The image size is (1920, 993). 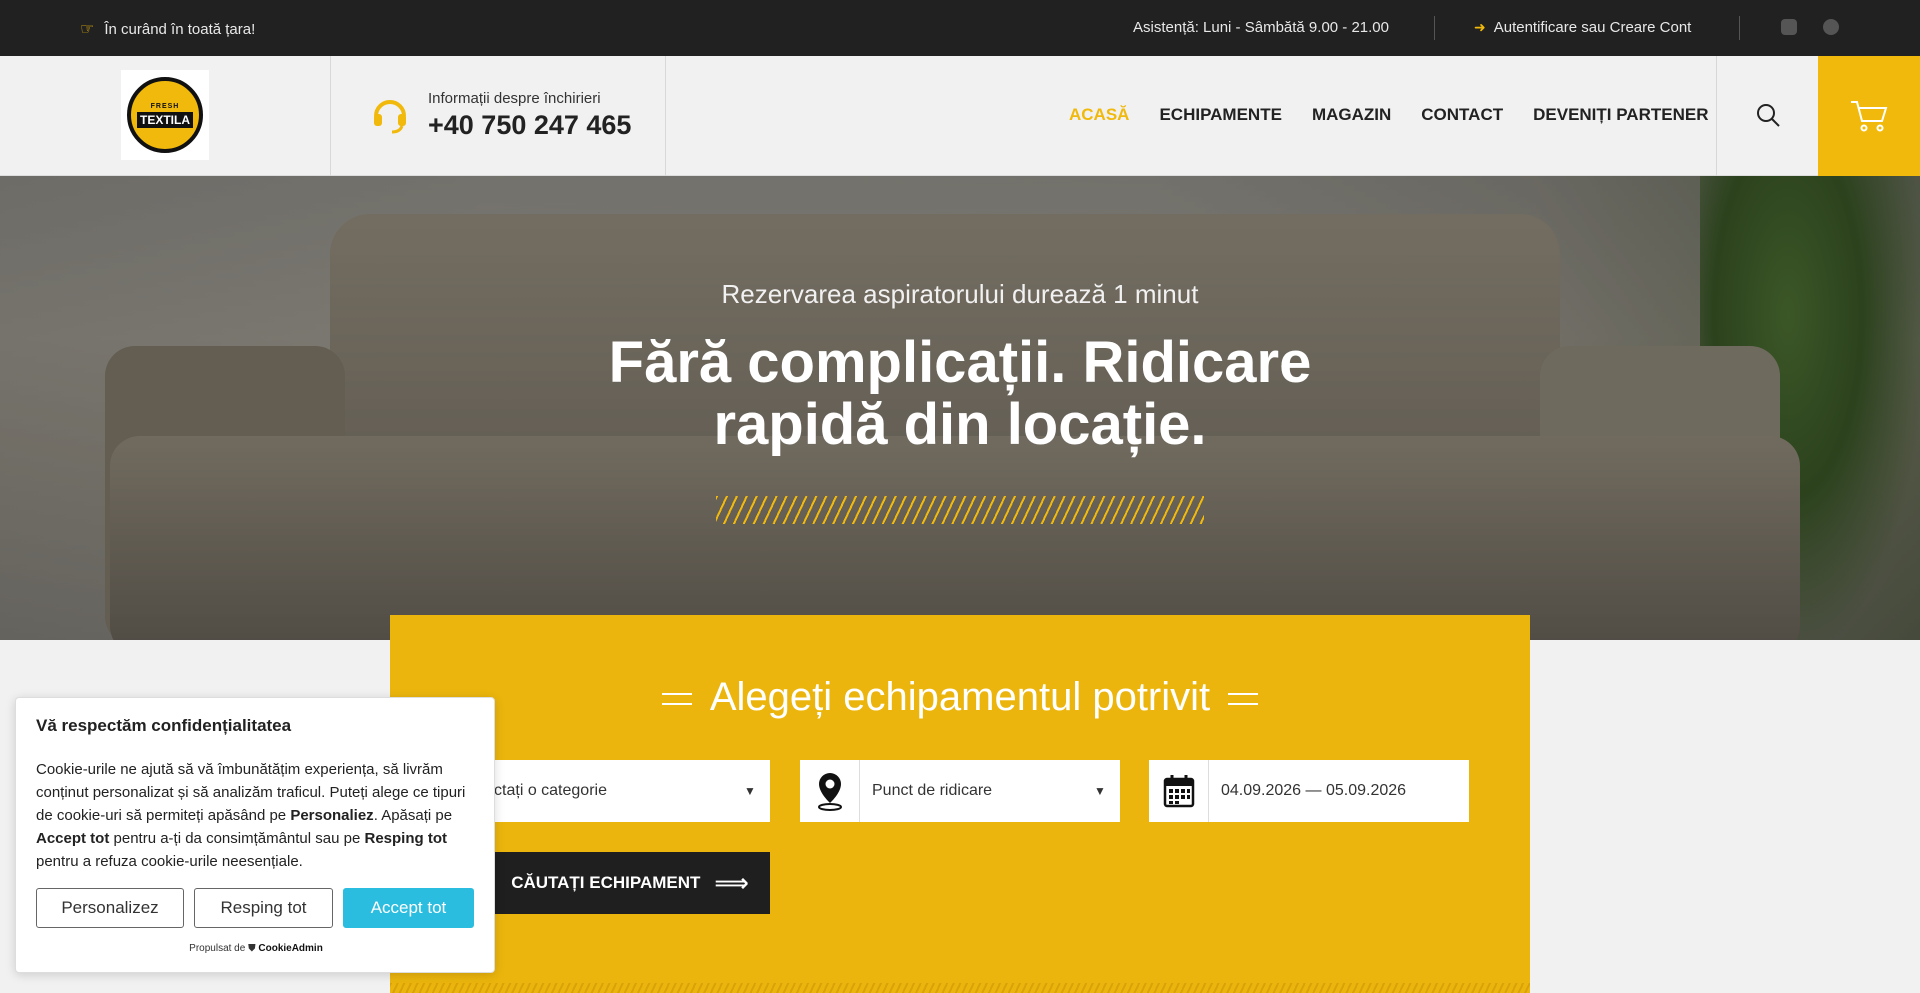 I want to click on logo-text-top: FRESH, so click(x=165, y=106).